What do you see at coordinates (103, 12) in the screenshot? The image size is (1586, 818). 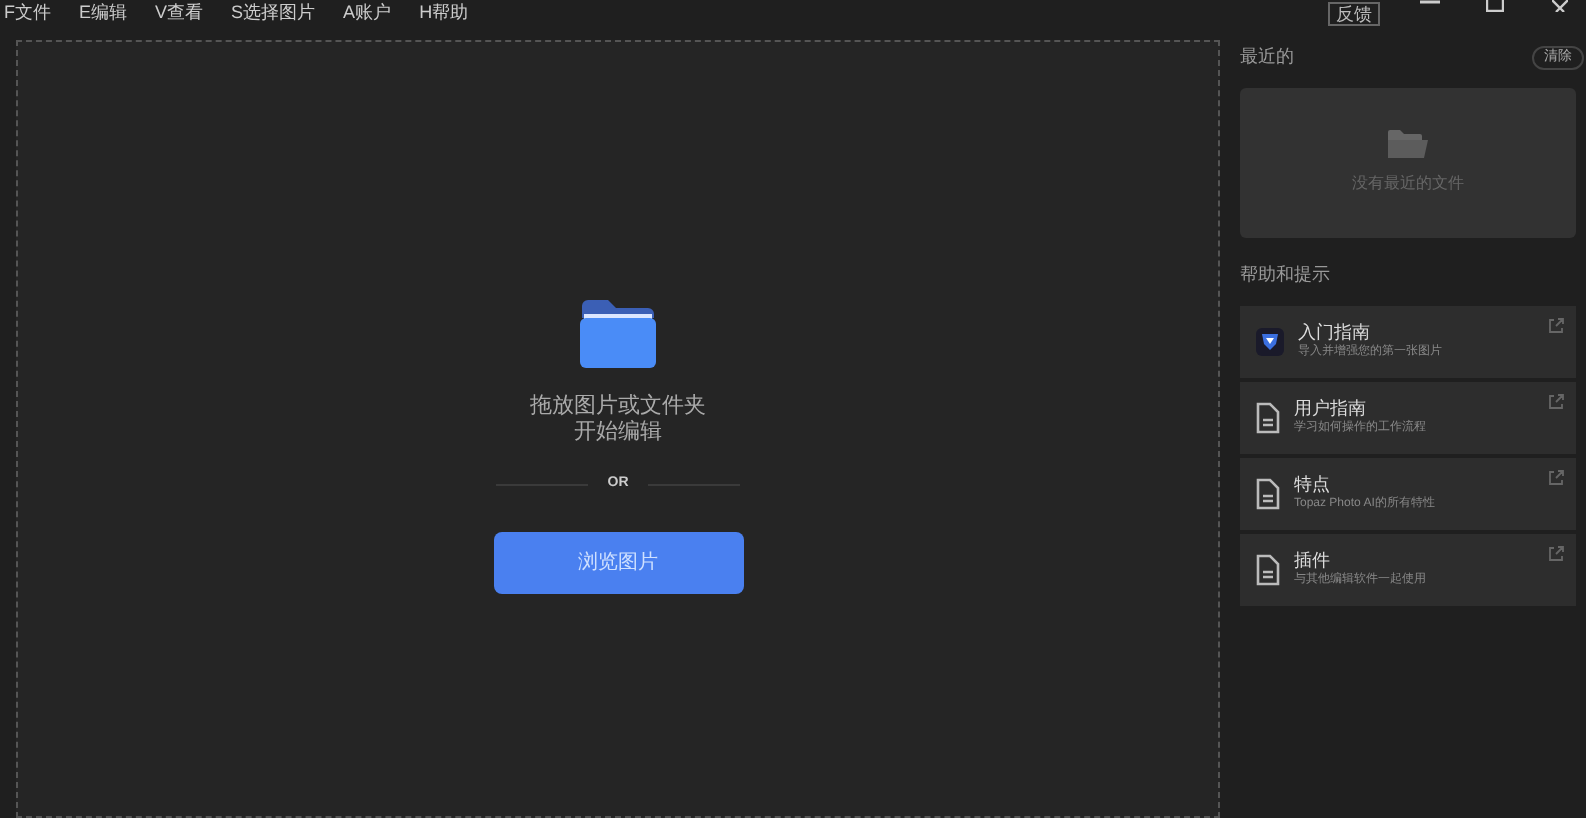 I see `menu-item: E编辑` at bounding box center [103, 12].